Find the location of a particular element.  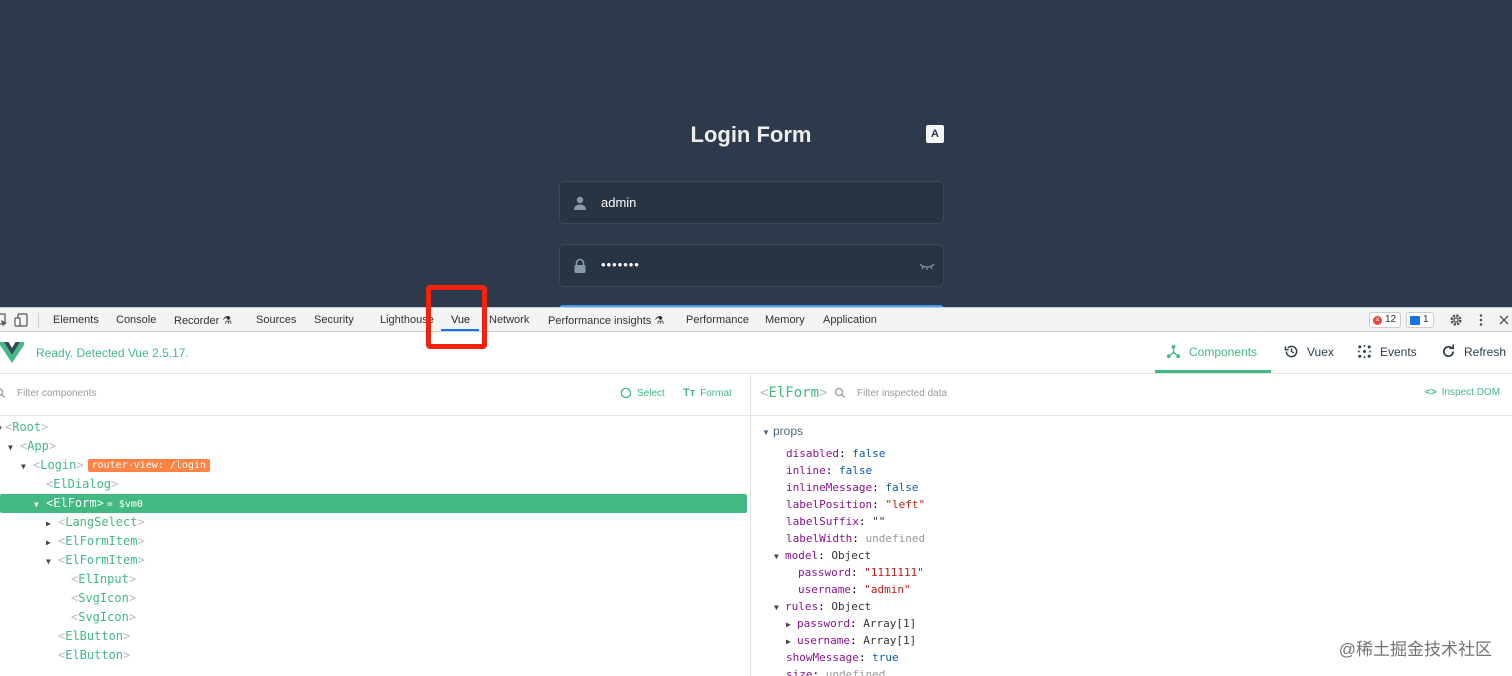

refresh-button: Refresh is located at coordinates (1473, 351).